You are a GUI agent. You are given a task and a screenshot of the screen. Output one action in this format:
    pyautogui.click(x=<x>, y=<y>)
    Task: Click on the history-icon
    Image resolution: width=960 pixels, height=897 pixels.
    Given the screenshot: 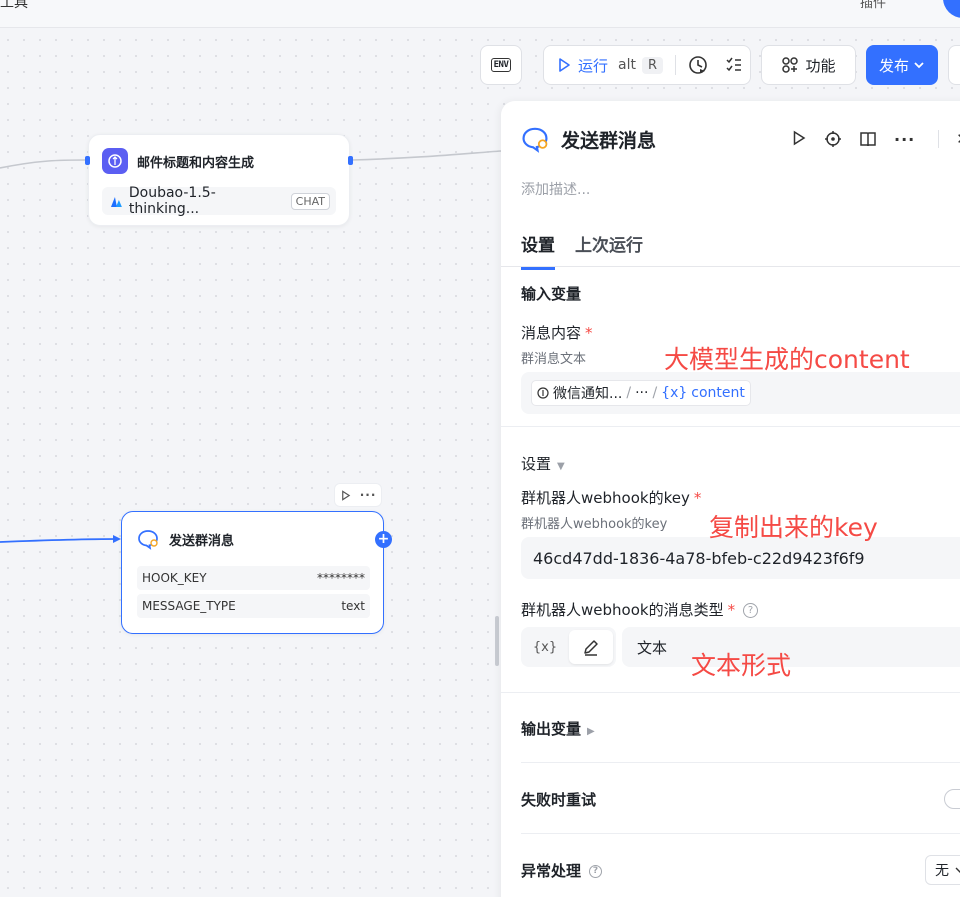 What is the action you would take?
    pyautogui.click(x=698, y=65)
    